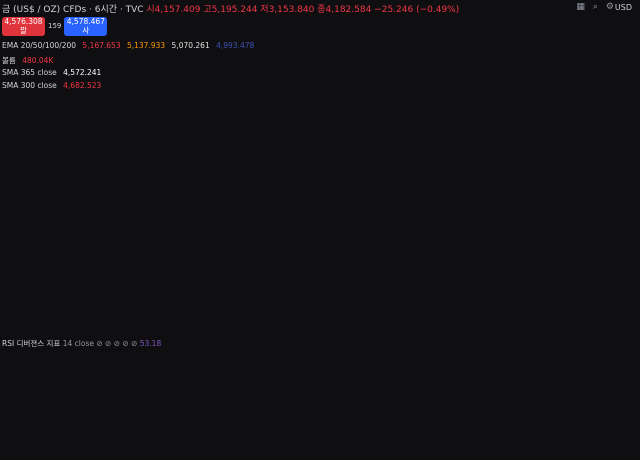  What do you see at coordinates (621, 324) in the screenshot?
I see `volume-label: 186.47K` at bounding box center [621, 324].